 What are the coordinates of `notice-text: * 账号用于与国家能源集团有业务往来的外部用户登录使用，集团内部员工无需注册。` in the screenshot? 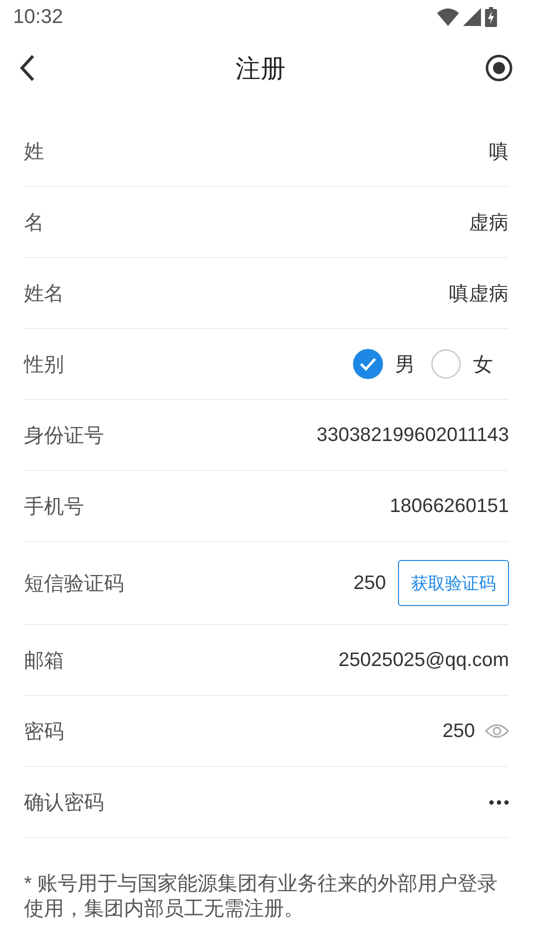 It's located at (261, 897).